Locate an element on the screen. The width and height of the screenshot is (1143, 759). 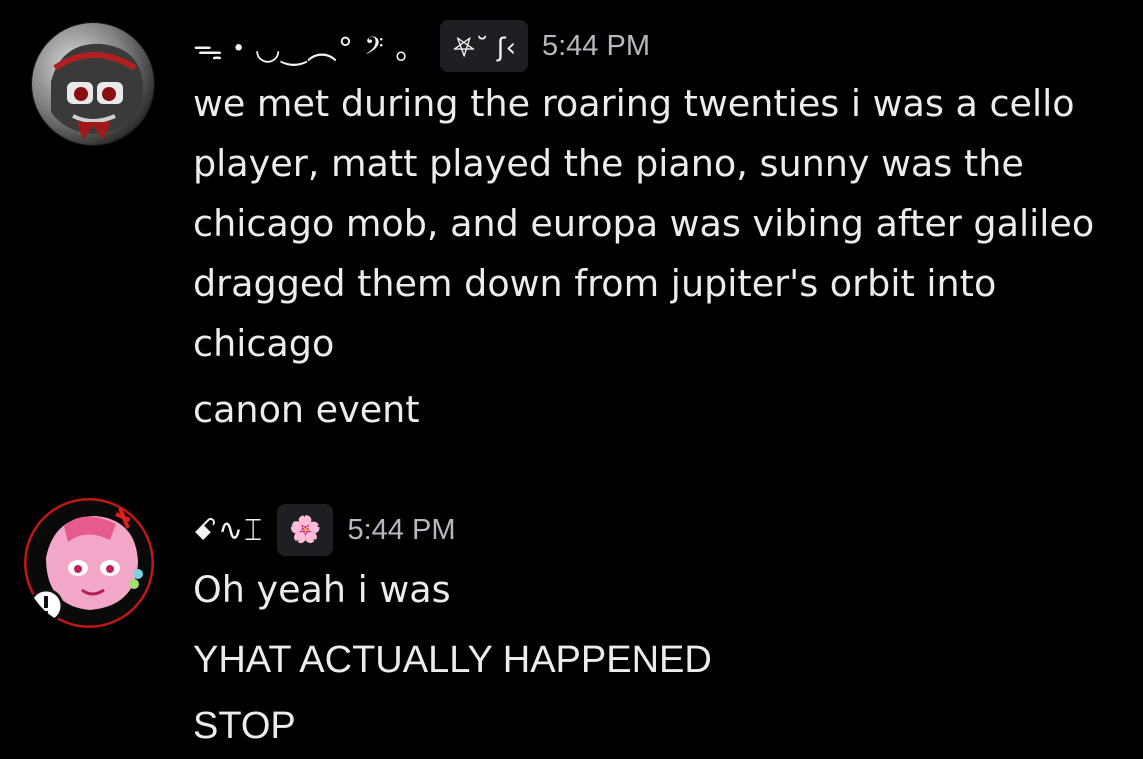
message-header: ꗃ∿⌶ 🌸 5:44 PM is located at coordinates (324, 530).